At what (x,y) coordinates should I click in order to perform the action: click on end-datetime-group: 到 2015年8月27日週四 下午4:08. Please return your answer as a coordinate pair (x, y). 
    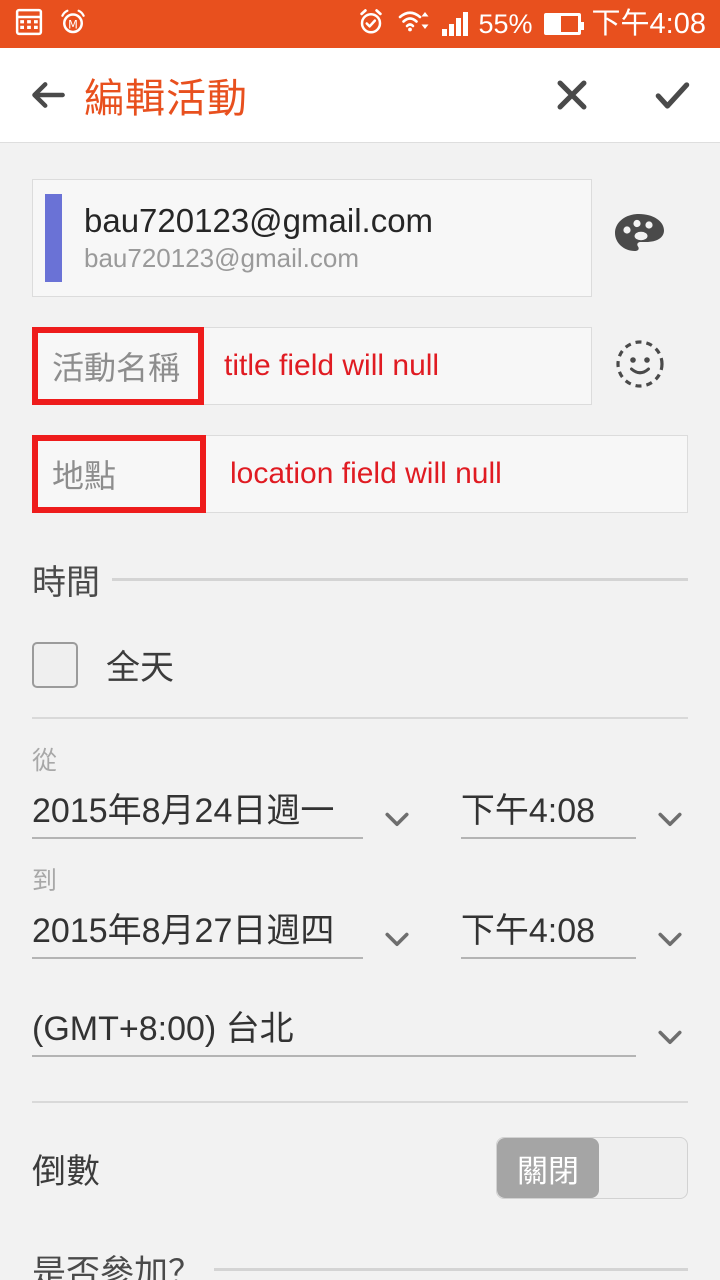
    Looking at the image, I should click on (360, 910).